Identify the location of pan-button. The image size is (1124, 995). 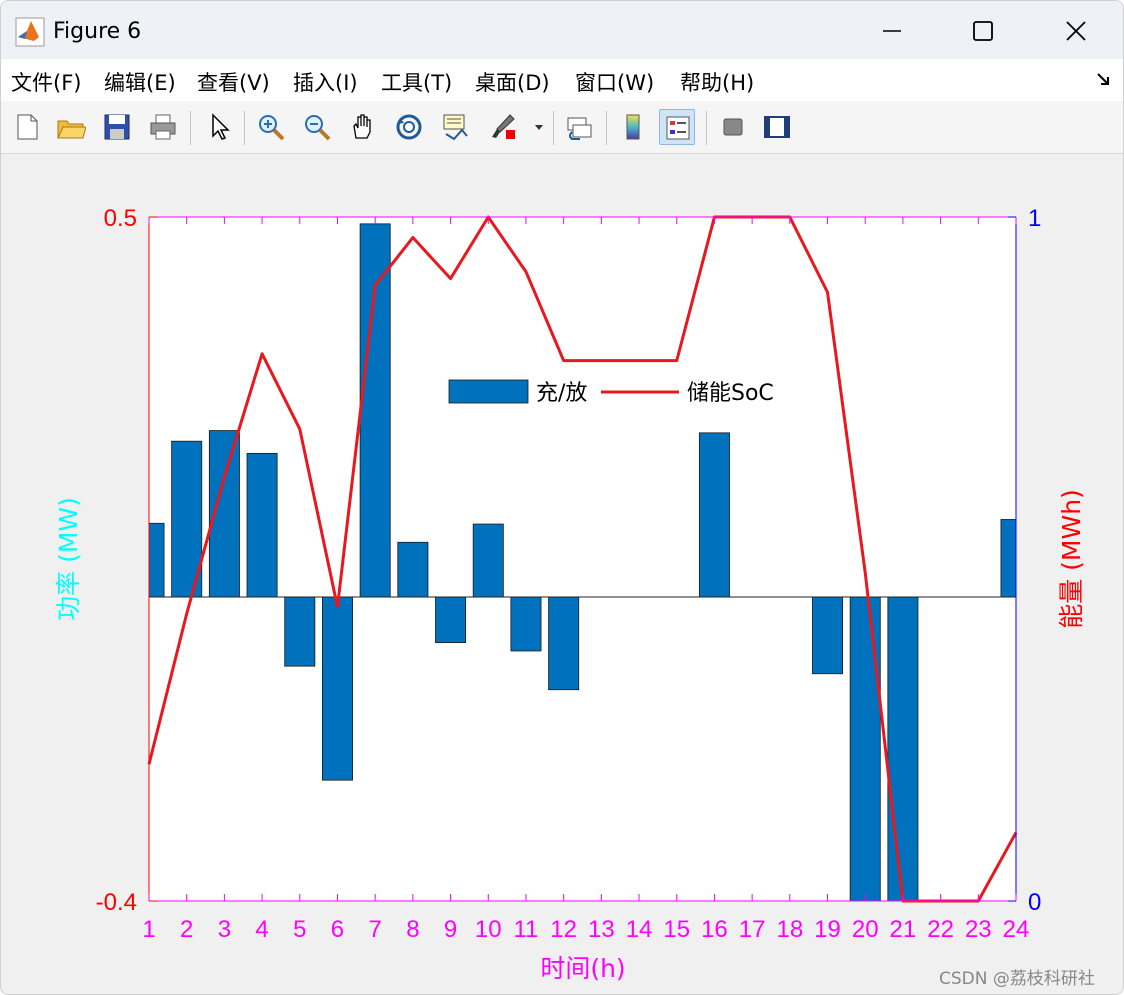
(363, 127).